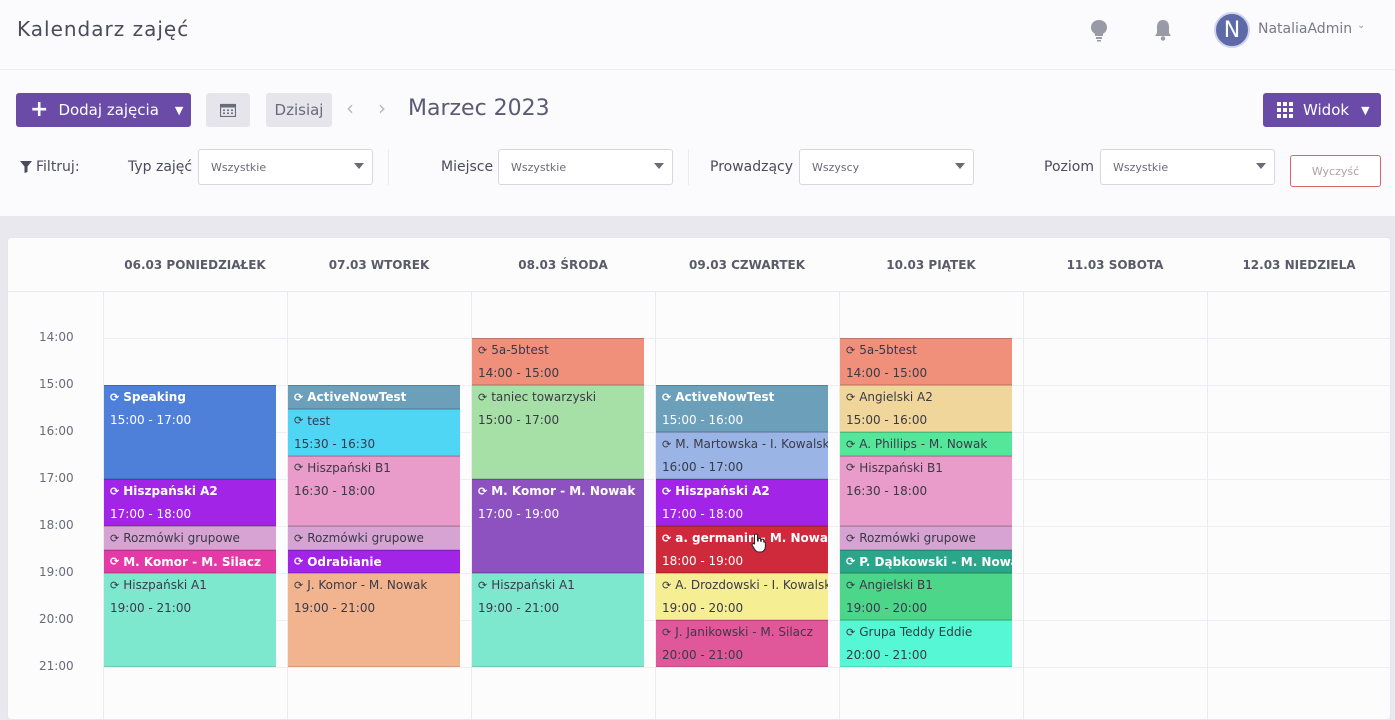 This screenshot has width=1395, height=720. What do you see at coordinates (558, 432) in the screenshot?
I see `calendar-event: ⟳ taniec towarzyski 15:00 - 17:00` at bounding box center [558, 432].